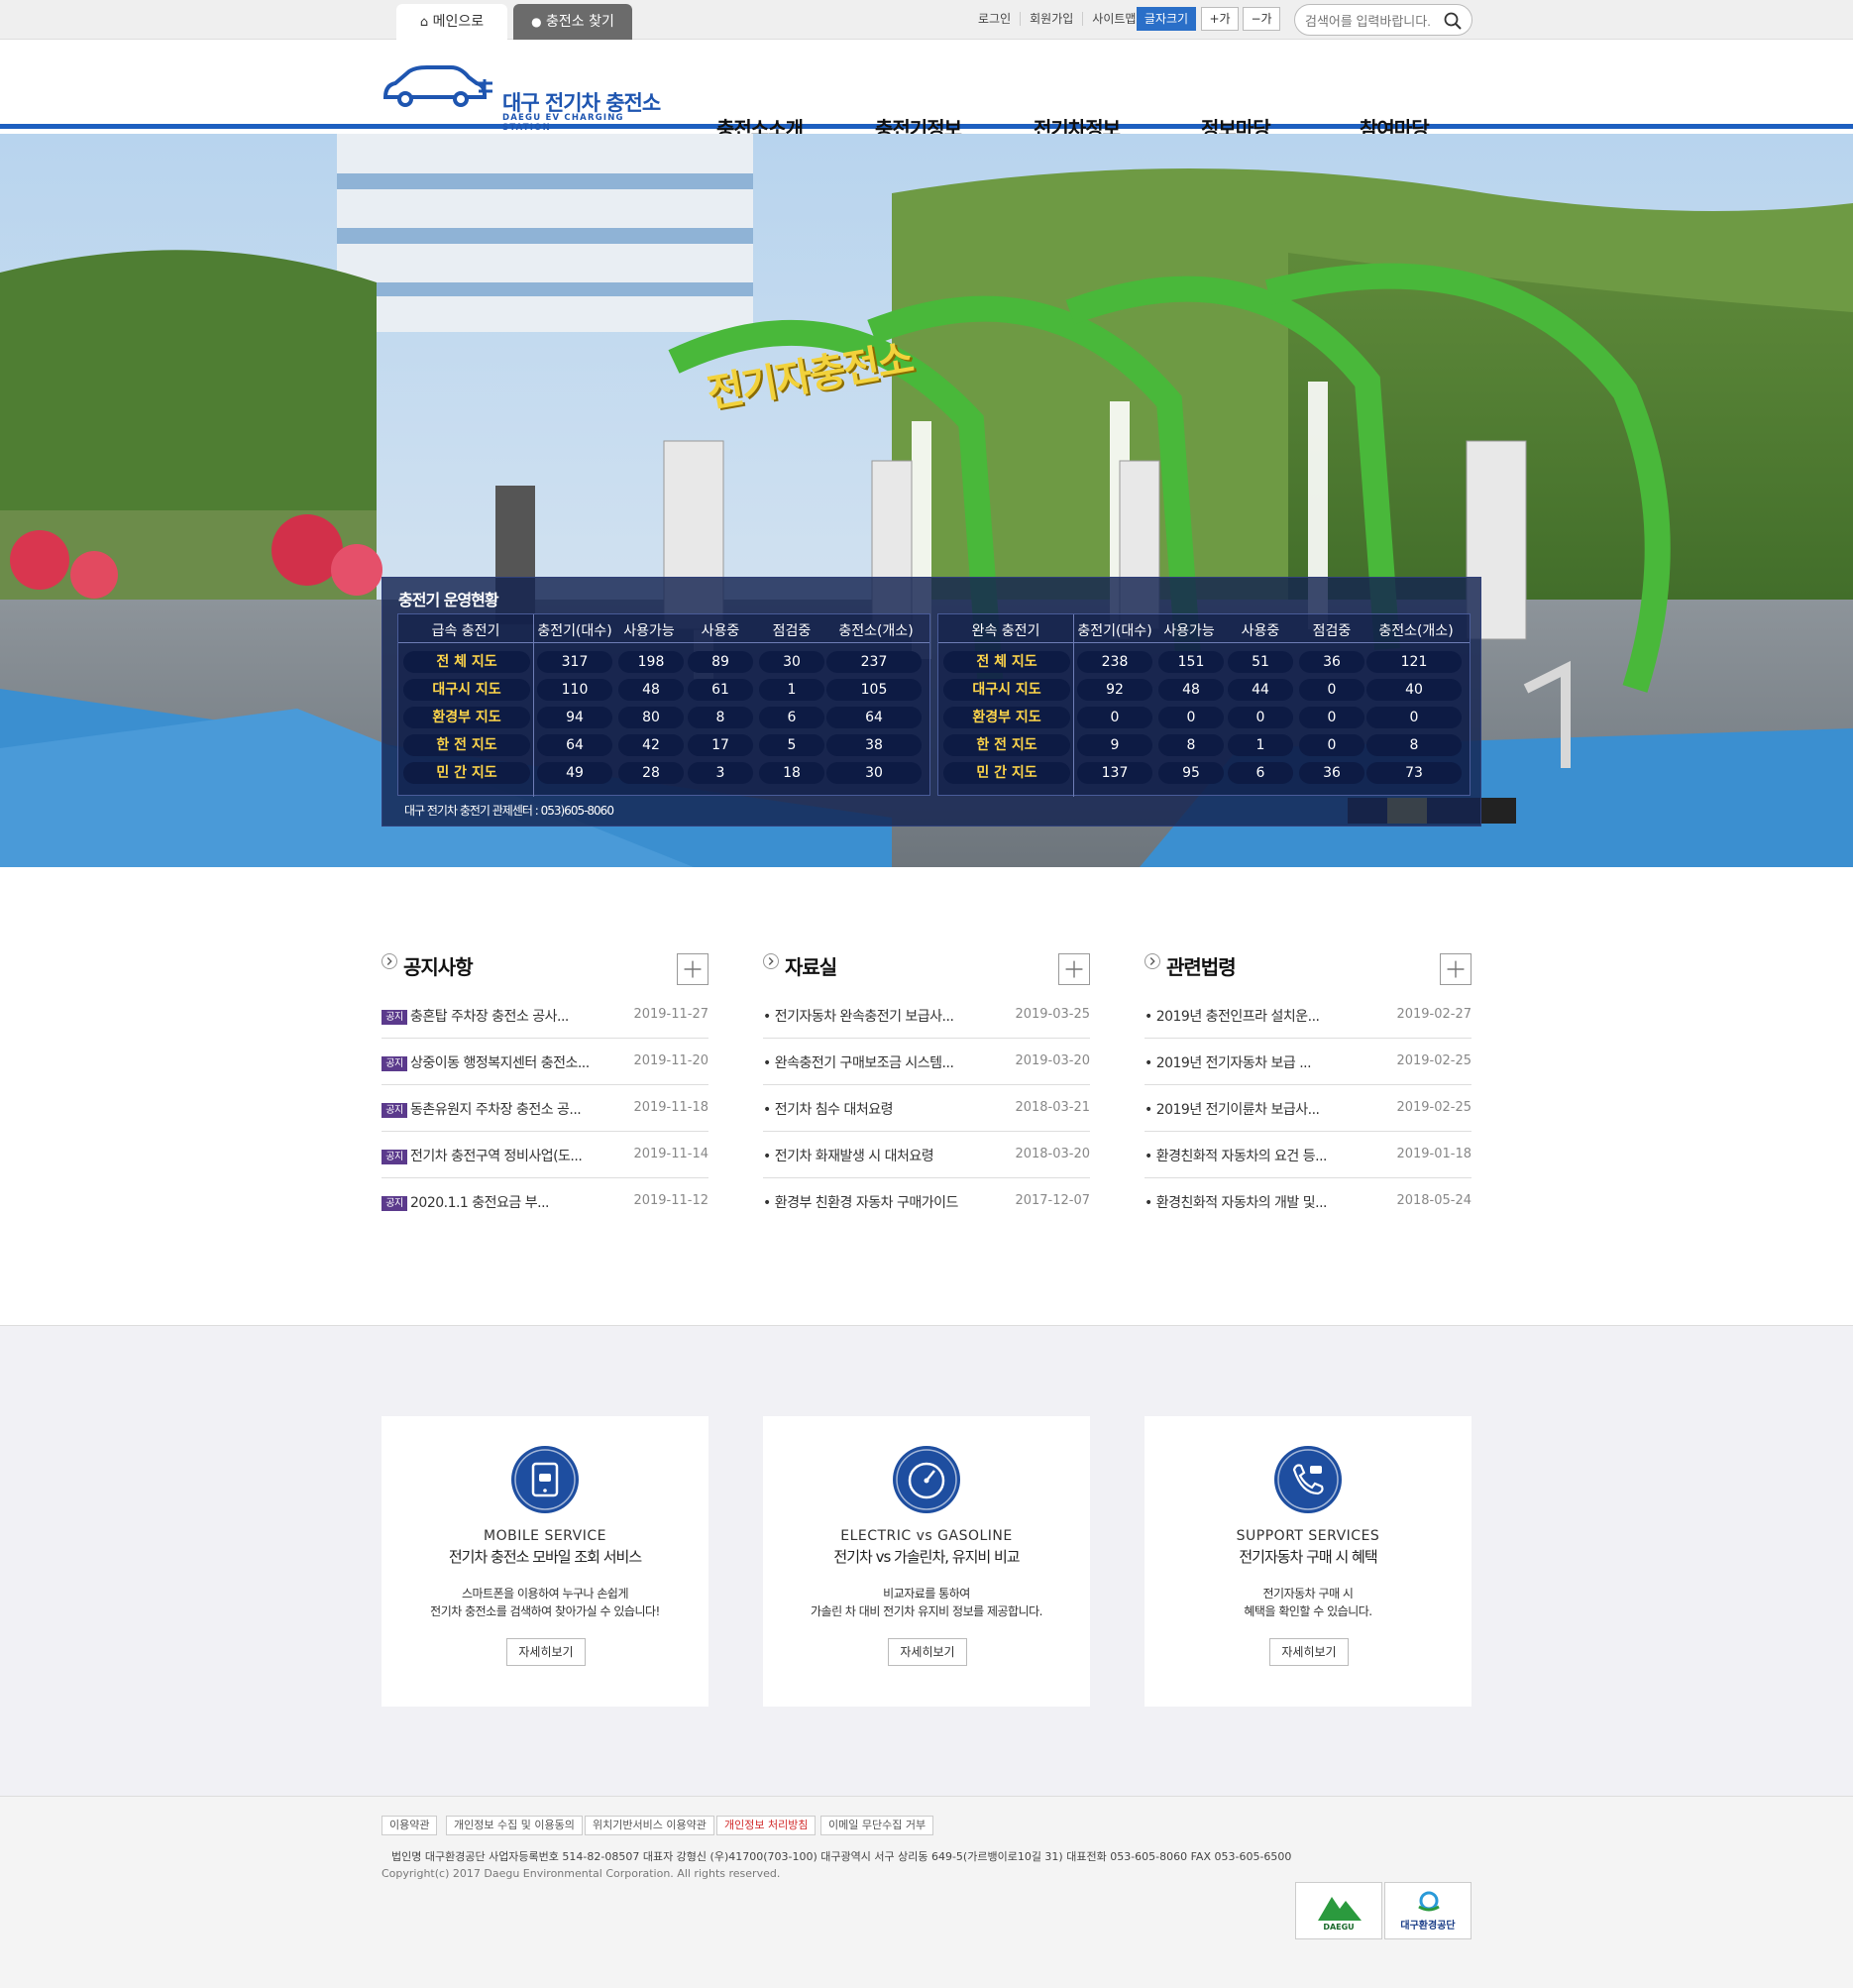 The height and width of the screenshot is (1988, 1853). What do you see at coordinates (1114, 690) in the screenshot?
I see `slow-cell: 92` at bounding box center [1114, 690].